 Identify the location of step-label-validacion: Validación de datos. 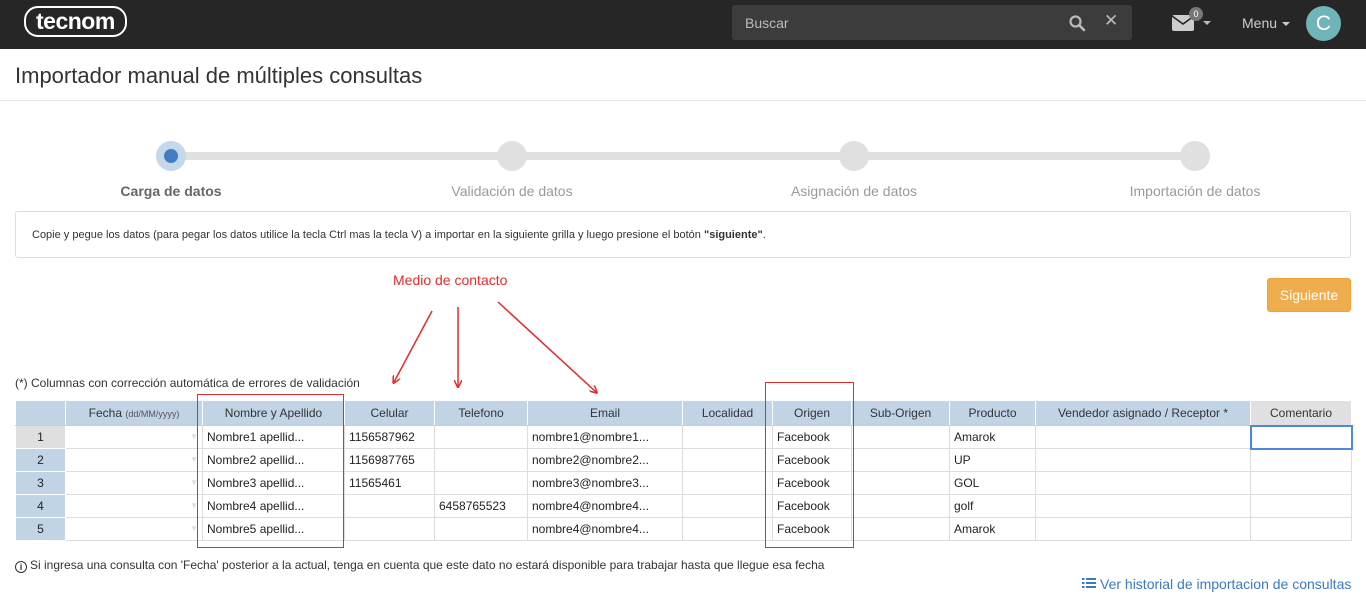
(512, 191).